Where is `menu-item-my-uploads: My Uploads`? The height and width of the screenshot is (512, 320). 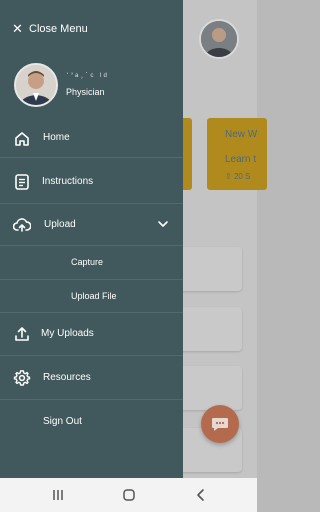 menu-item-my-uploads: My Uploads is located at coordinates (91, 334).